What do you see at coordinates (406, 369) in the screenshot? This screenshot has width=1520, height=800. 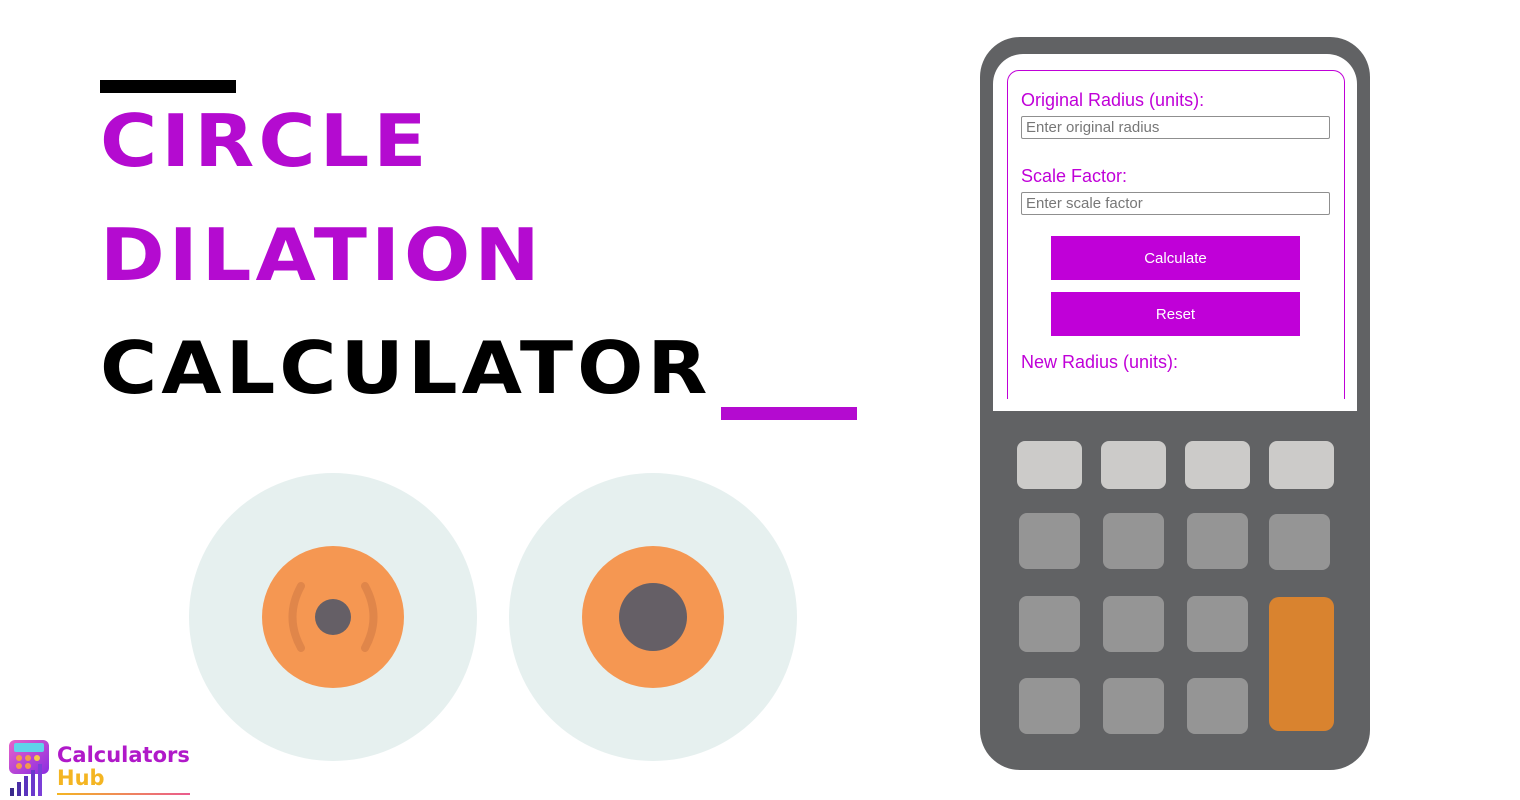 I see `page-title-line-3: Calculator` at bounding box center [406, 369].